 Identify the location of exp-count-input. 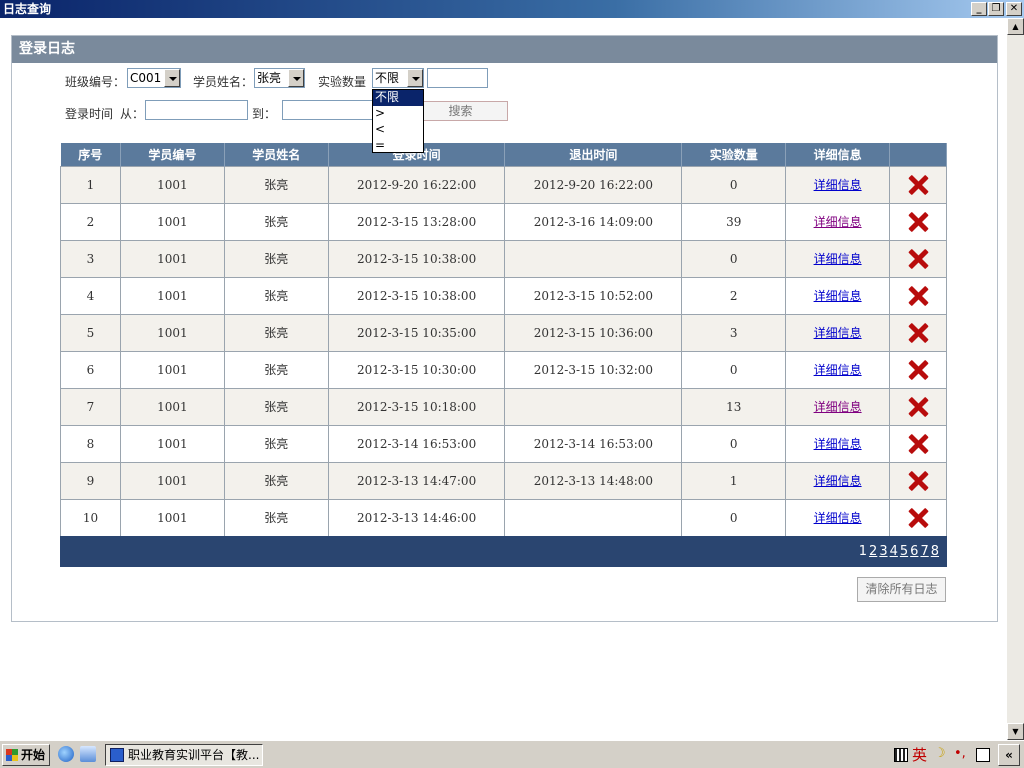
(457, 78).